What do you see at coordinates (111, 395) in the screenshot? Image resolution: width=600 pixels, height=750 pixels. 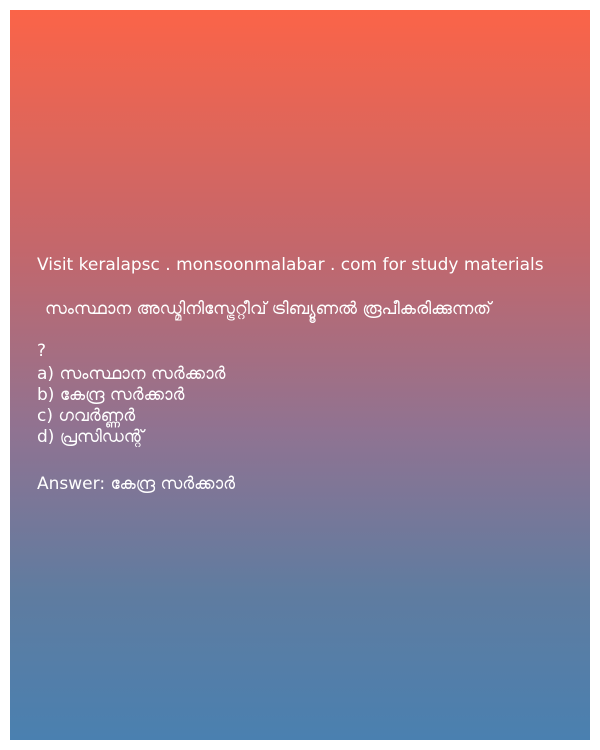 I see `option-b: b) കേന്ദ്ര സർക്കാർ` at bounding box center [111, 395].